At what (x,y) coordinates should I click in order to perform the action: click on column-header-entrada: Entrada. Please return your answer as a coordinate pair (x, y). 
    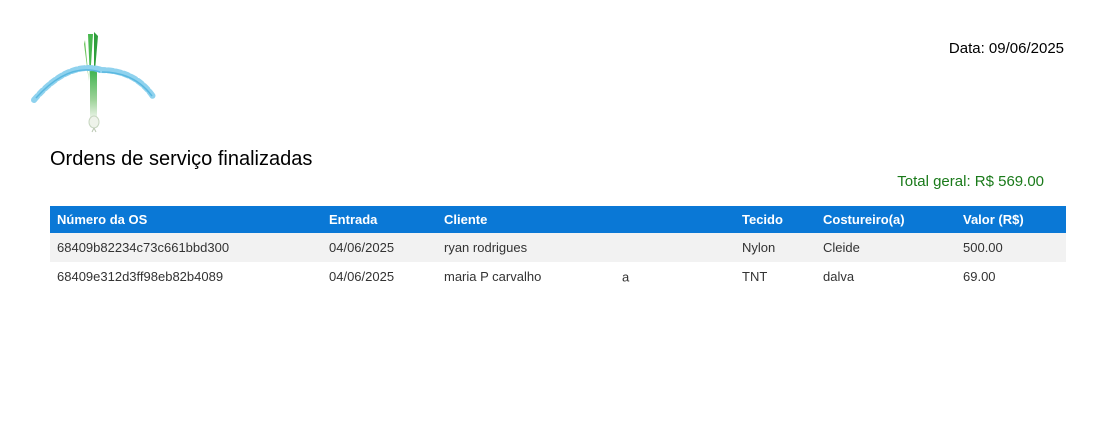
    Looking at the image, I should click on (379, 219).